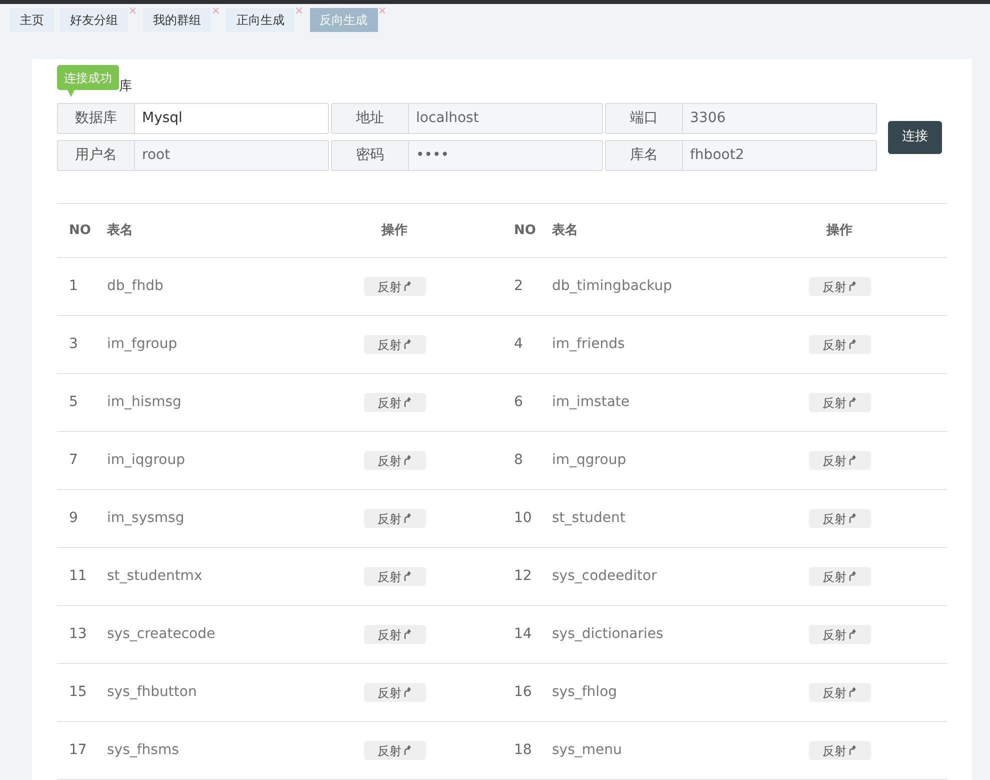 The height and width of the screenshot is (780, 990). I want to click on field-value: localhost, so click(447, 118).